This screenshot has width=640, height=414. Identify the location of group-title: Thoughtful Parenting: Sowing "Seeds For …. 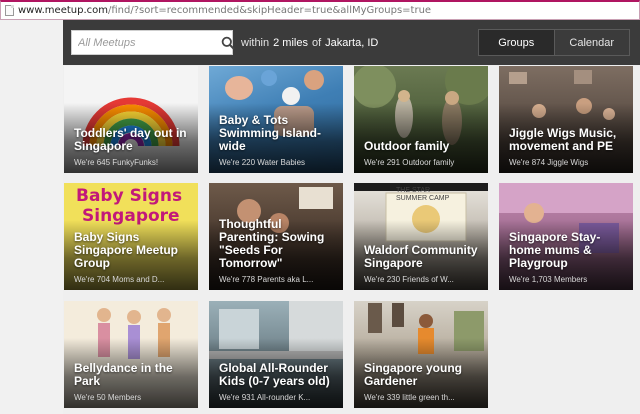
(278, 244).